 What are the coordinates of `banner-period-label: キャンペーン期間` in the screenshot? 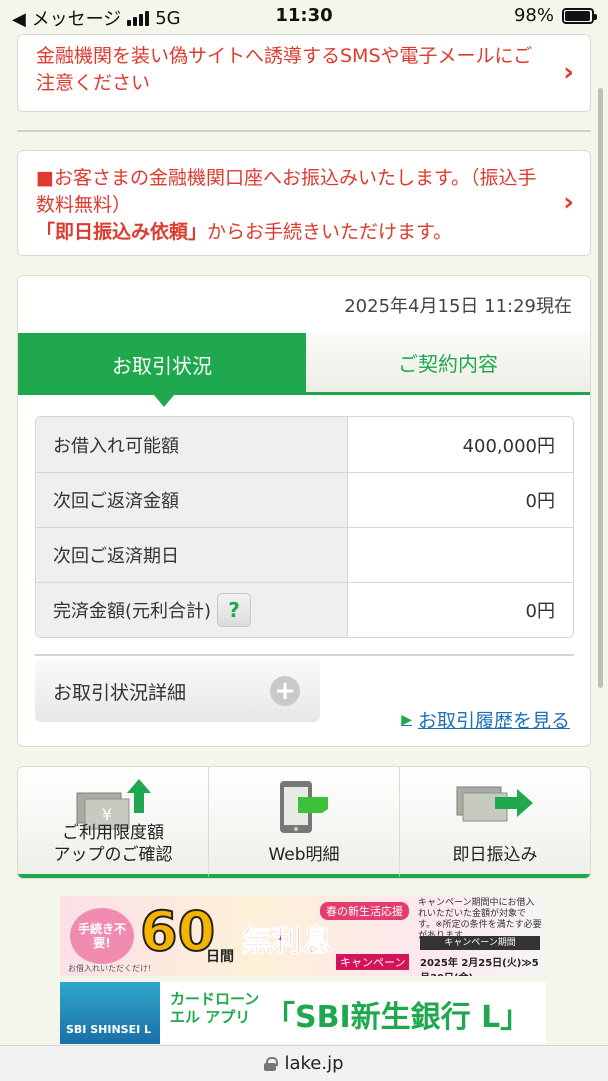 It's located at (480, 943).